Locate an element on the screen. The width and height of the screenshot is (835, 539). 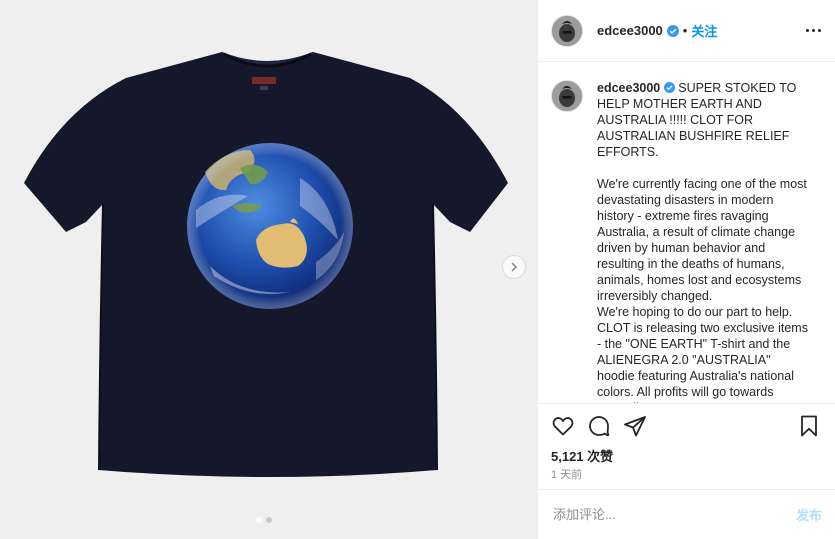
comment-button is located at coordinates (599, 426).